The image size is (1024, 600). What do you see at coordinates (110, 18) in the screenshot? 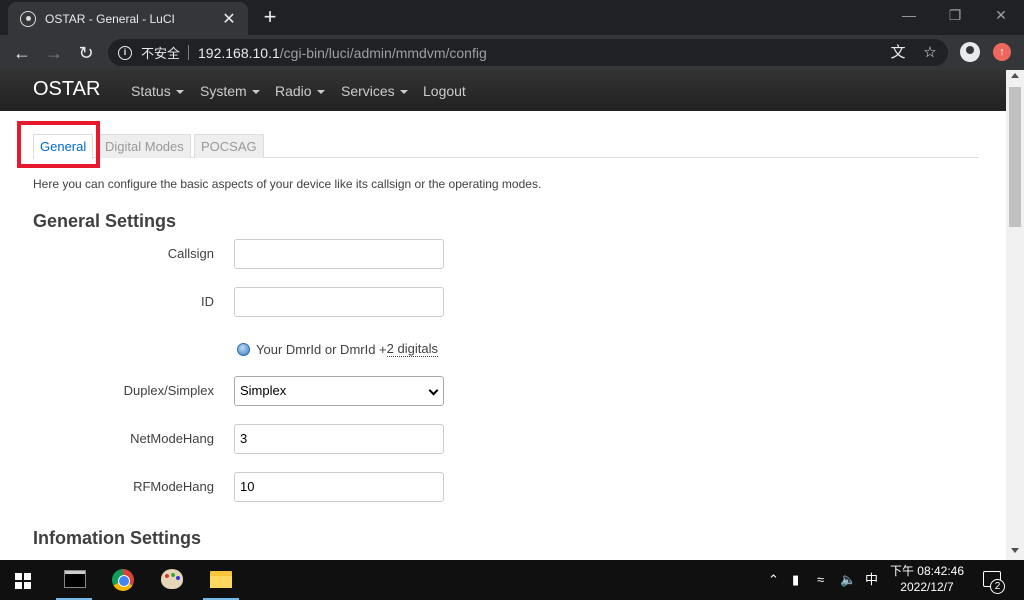
I see `browser-tab-title: OSTAR - General - LuCI` at bounding box center [110, 18].